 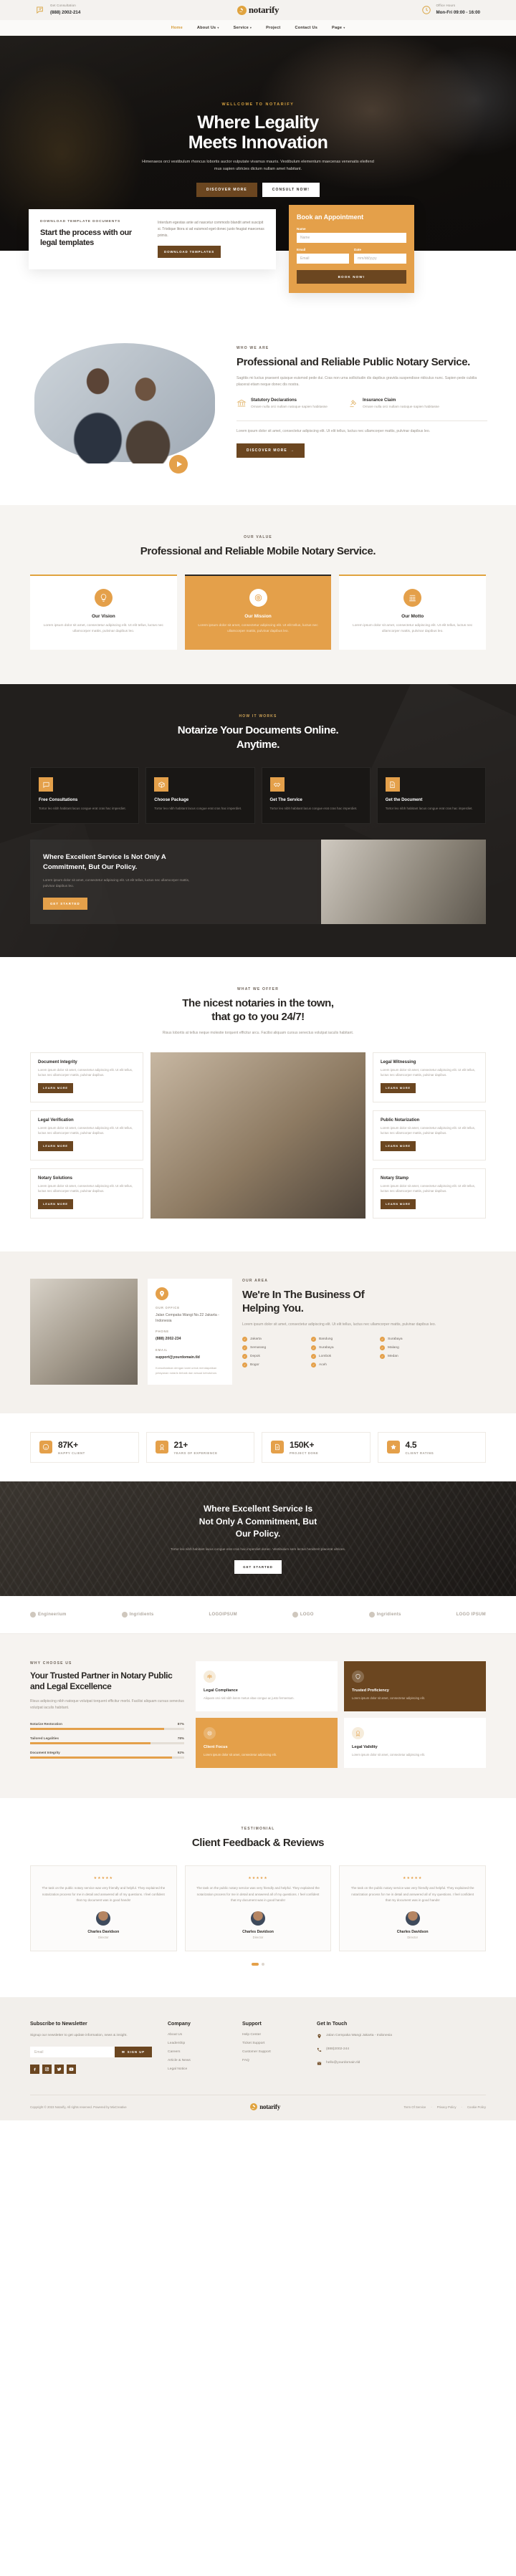 I want to click on target-icon, so click(x=258, y=597).